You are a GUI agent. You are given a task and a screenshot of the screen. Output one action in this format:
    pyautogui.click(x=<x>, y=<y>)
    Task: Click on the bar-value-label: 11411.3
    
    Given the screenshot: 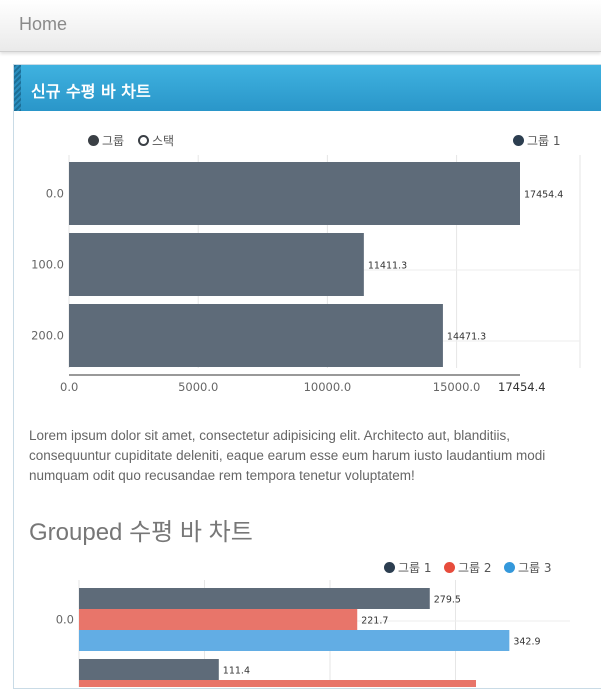 What is the action you would take?
    pyautogui.click(x=387, y=266)
    